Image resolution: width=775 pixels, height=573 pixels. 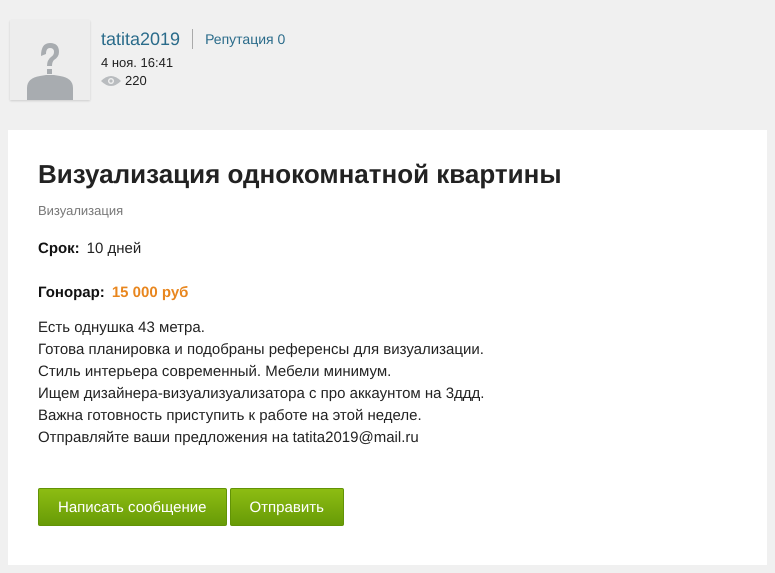 I want to click on description-line: Стиль интерьера современный. Мебели минимум., so click(x=215, y=372).